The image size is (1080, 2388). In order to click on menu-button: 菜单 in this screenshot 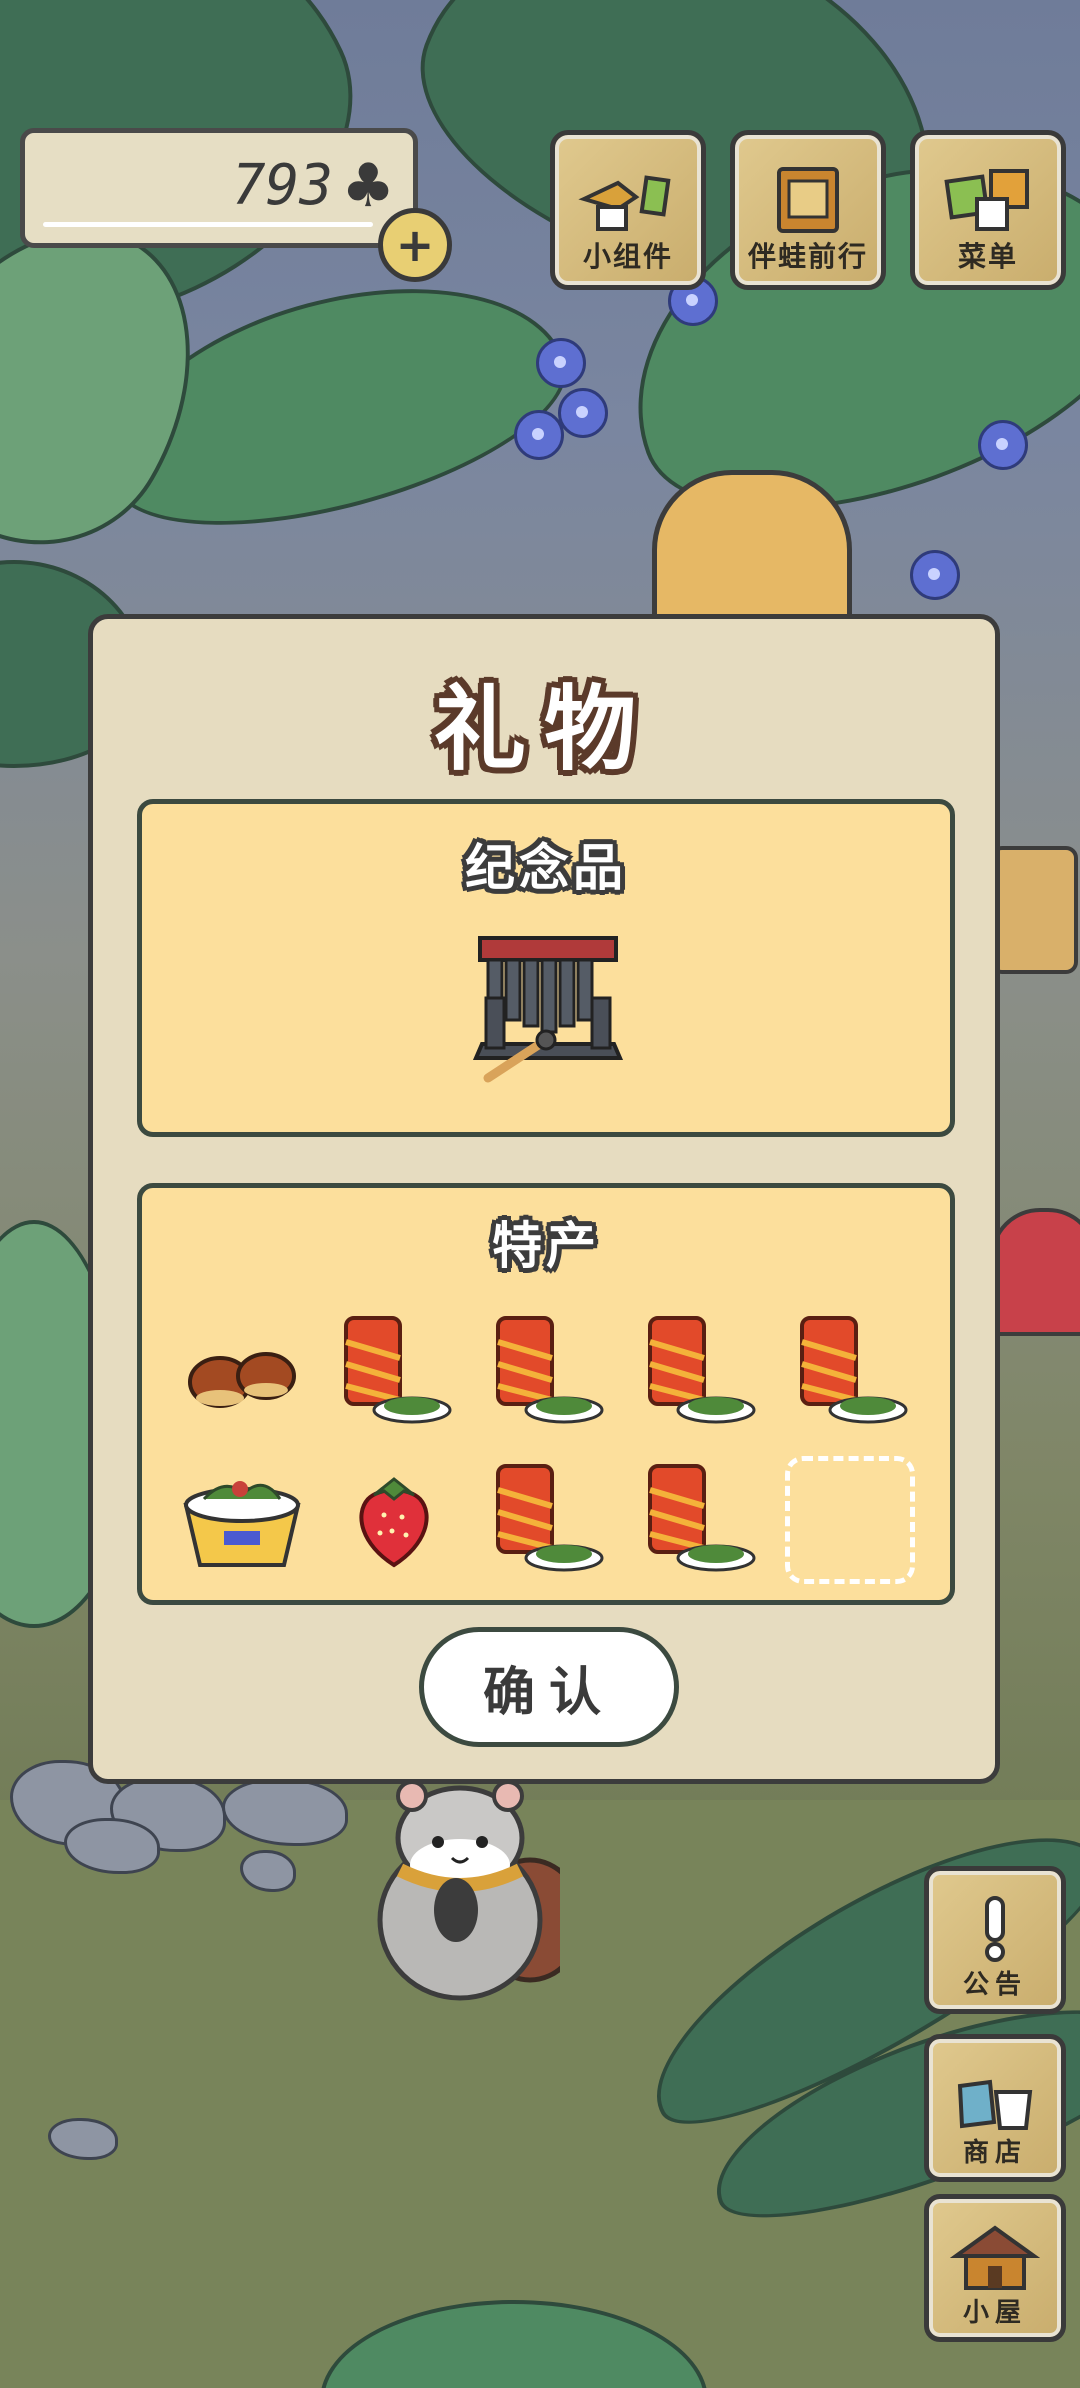, I will do `click(988, 210)`.